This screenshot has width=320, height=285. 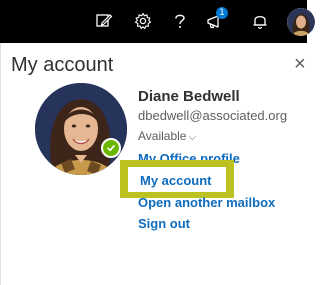 I want to click on presence-available-icon, so click(x=111, y=148).